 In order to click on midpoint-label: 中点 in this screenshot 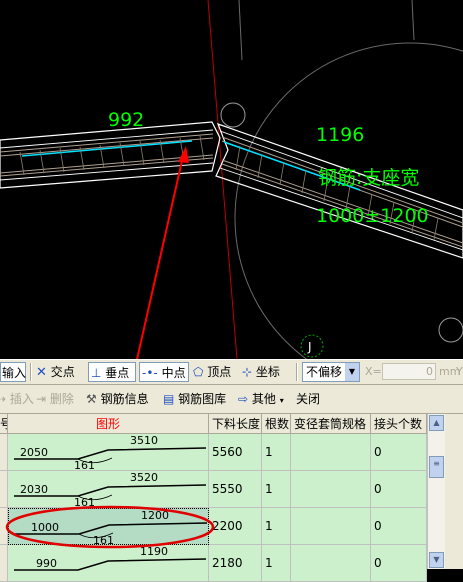, I will do `click(173, 373)`.